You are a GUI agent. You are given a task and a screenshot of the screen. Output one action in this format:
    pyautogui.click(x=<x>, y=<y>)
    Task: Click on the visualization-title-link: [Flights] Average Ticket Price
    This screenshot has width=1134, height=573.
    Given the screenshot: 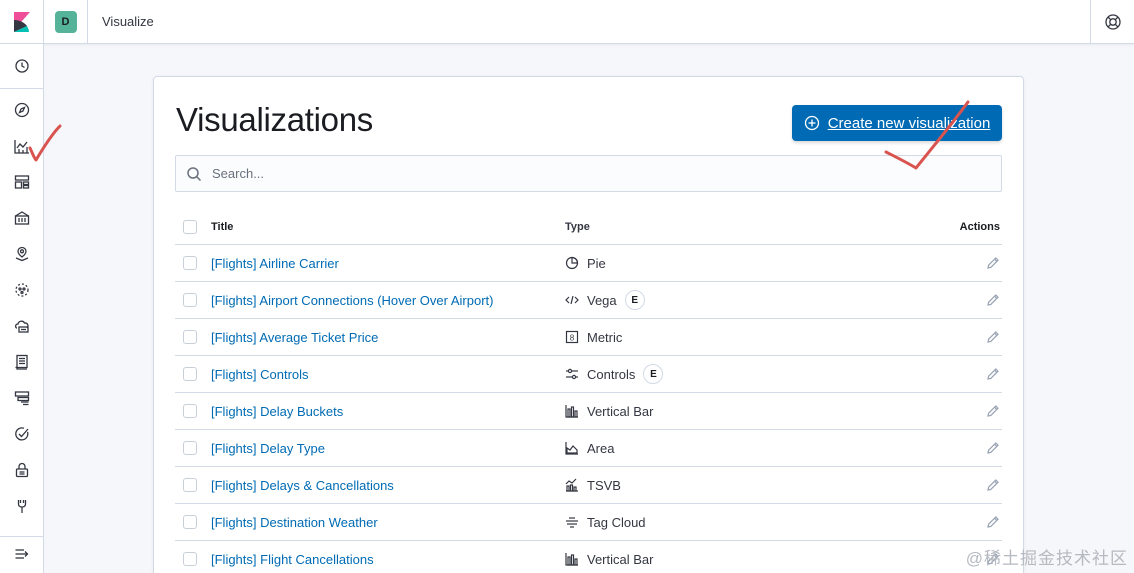 What is the action you would take?
    pyautogui.click(x=294, y=337)
    